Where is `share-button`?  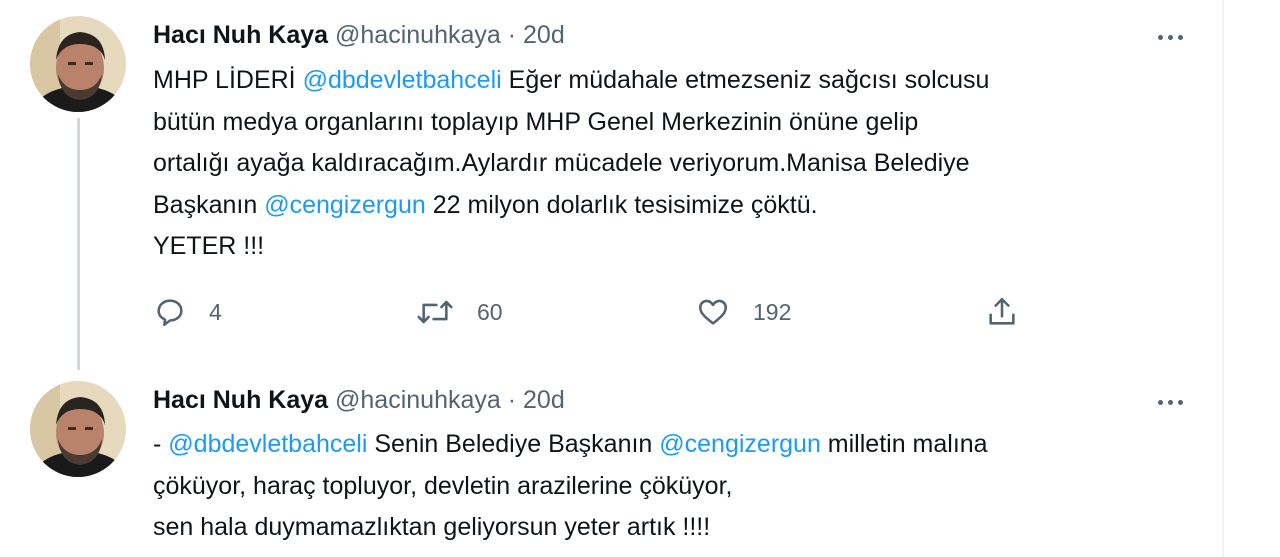
share-button is located at coordinates (1002, 312).